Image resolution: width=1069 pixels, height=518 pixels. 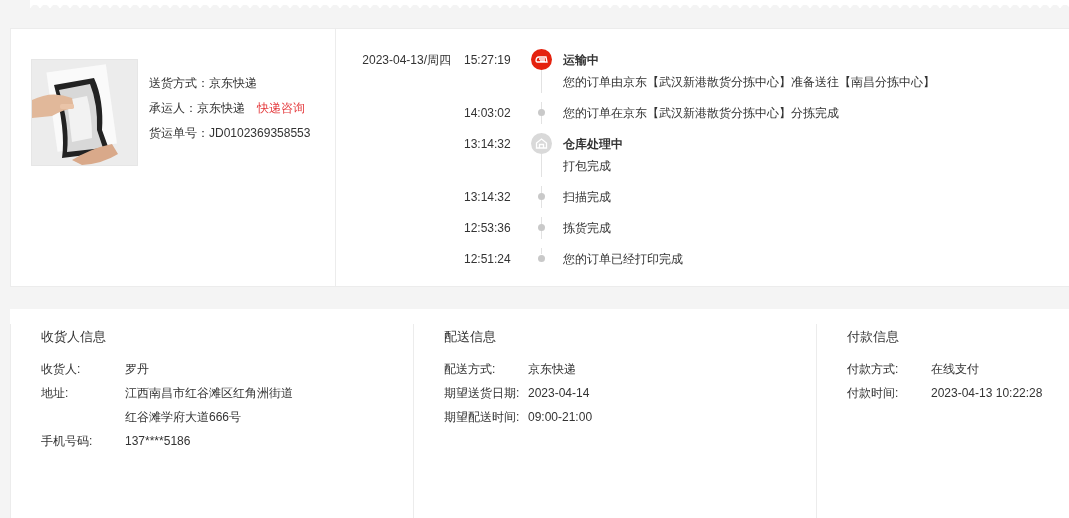 I want to click on section-title: 付款信息, so click(x=873, y=337).